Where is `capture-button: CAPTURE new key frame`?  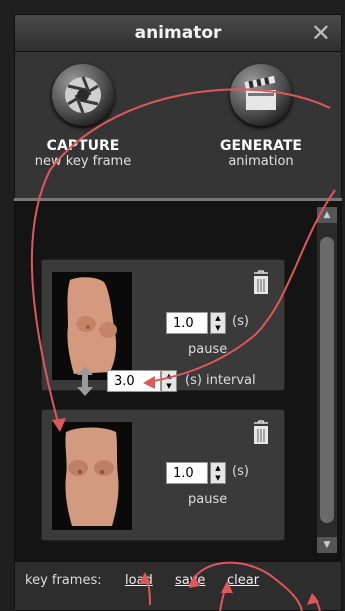 capture-button: CAPTURE new key frame is located at coordinates (83, 116).